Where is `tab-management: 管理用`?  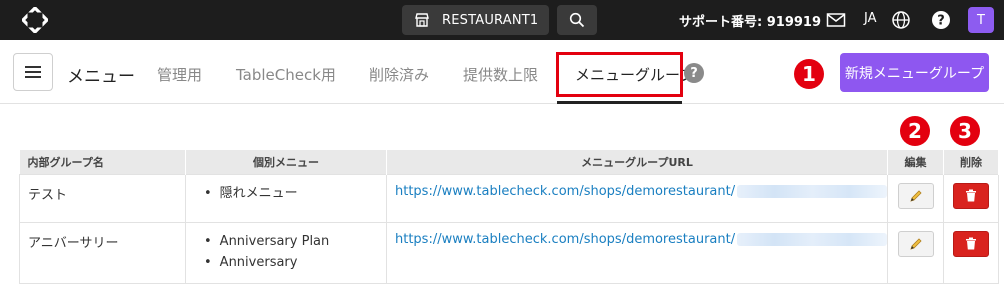
tab-management: 管理用 is located at coordinates (179, 74).